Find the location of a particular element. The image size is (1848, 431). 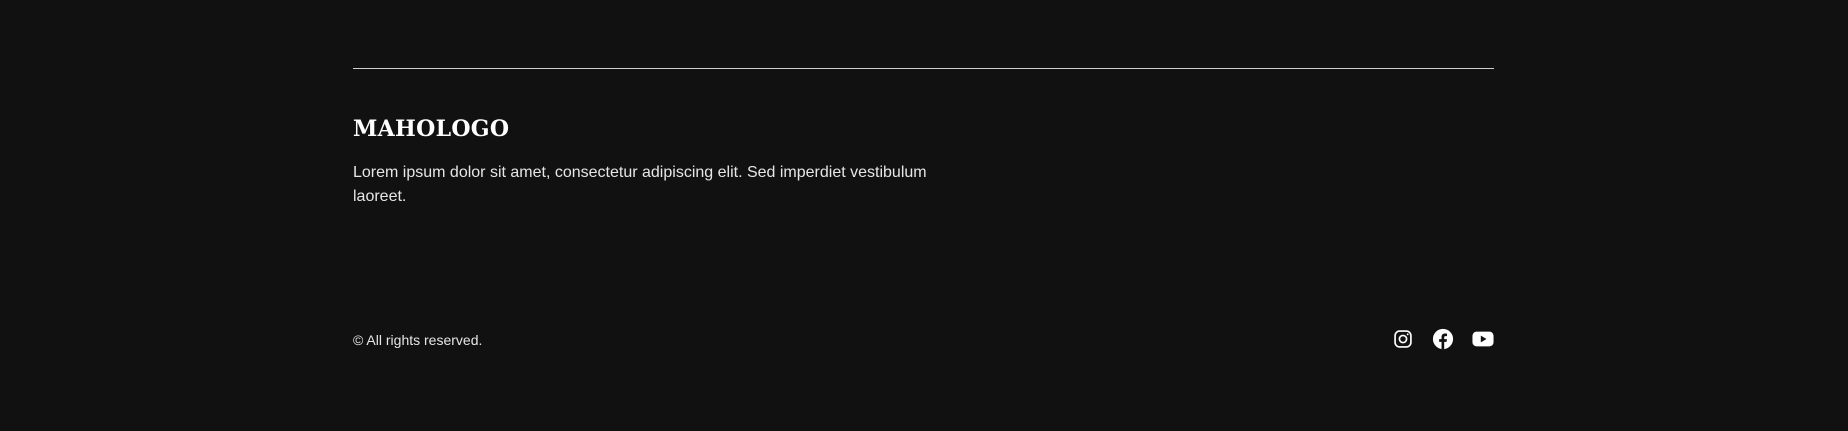

social-links is located at coordinates (1442, 338).